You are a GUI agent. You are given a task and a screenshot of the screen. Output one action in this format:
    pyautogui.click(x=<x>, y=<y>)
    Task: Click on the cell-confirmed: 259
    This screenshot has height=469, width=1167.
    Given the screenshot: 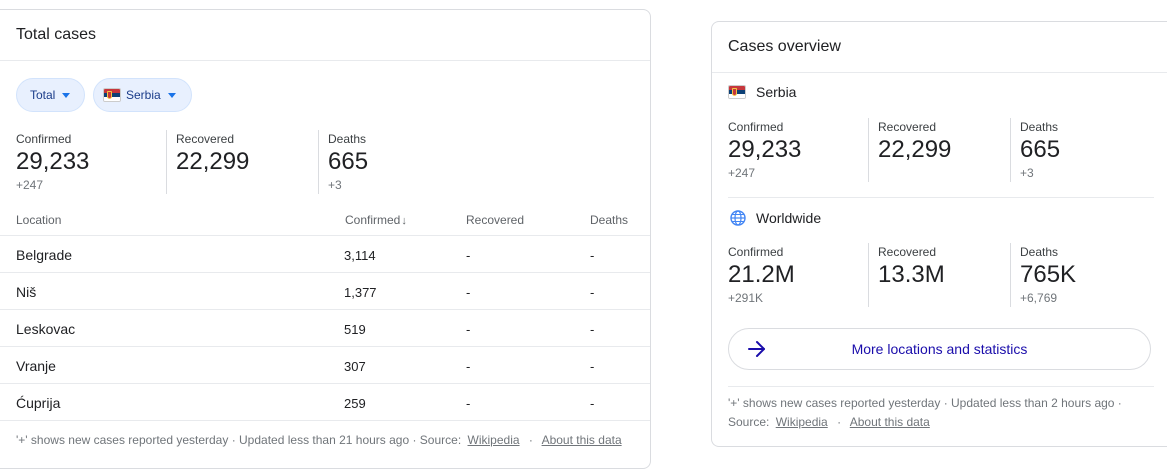 What is the action you would take?
    pyautogui.click(x=355, y=403)
    